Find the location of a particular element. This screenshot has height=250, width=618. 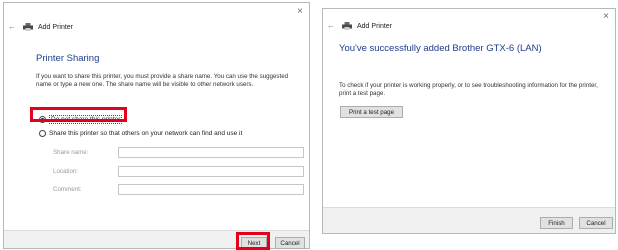

location-label: Location: is located at coordinates (66, 171).